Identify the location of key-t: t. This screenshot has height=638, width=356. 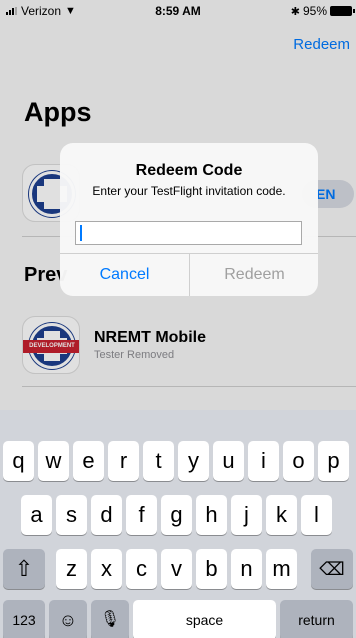
(158, 461).